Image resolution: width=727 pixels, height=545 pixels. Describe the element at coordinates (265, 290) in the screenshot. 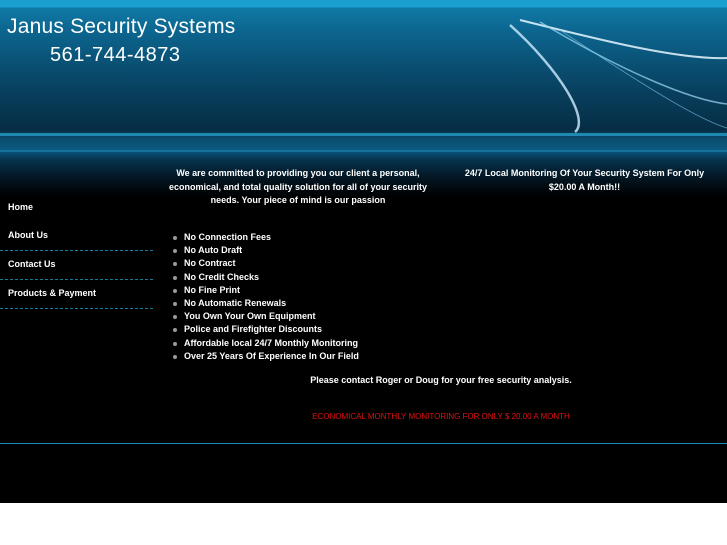

I see `feature-item: No Fine Print` at that location.